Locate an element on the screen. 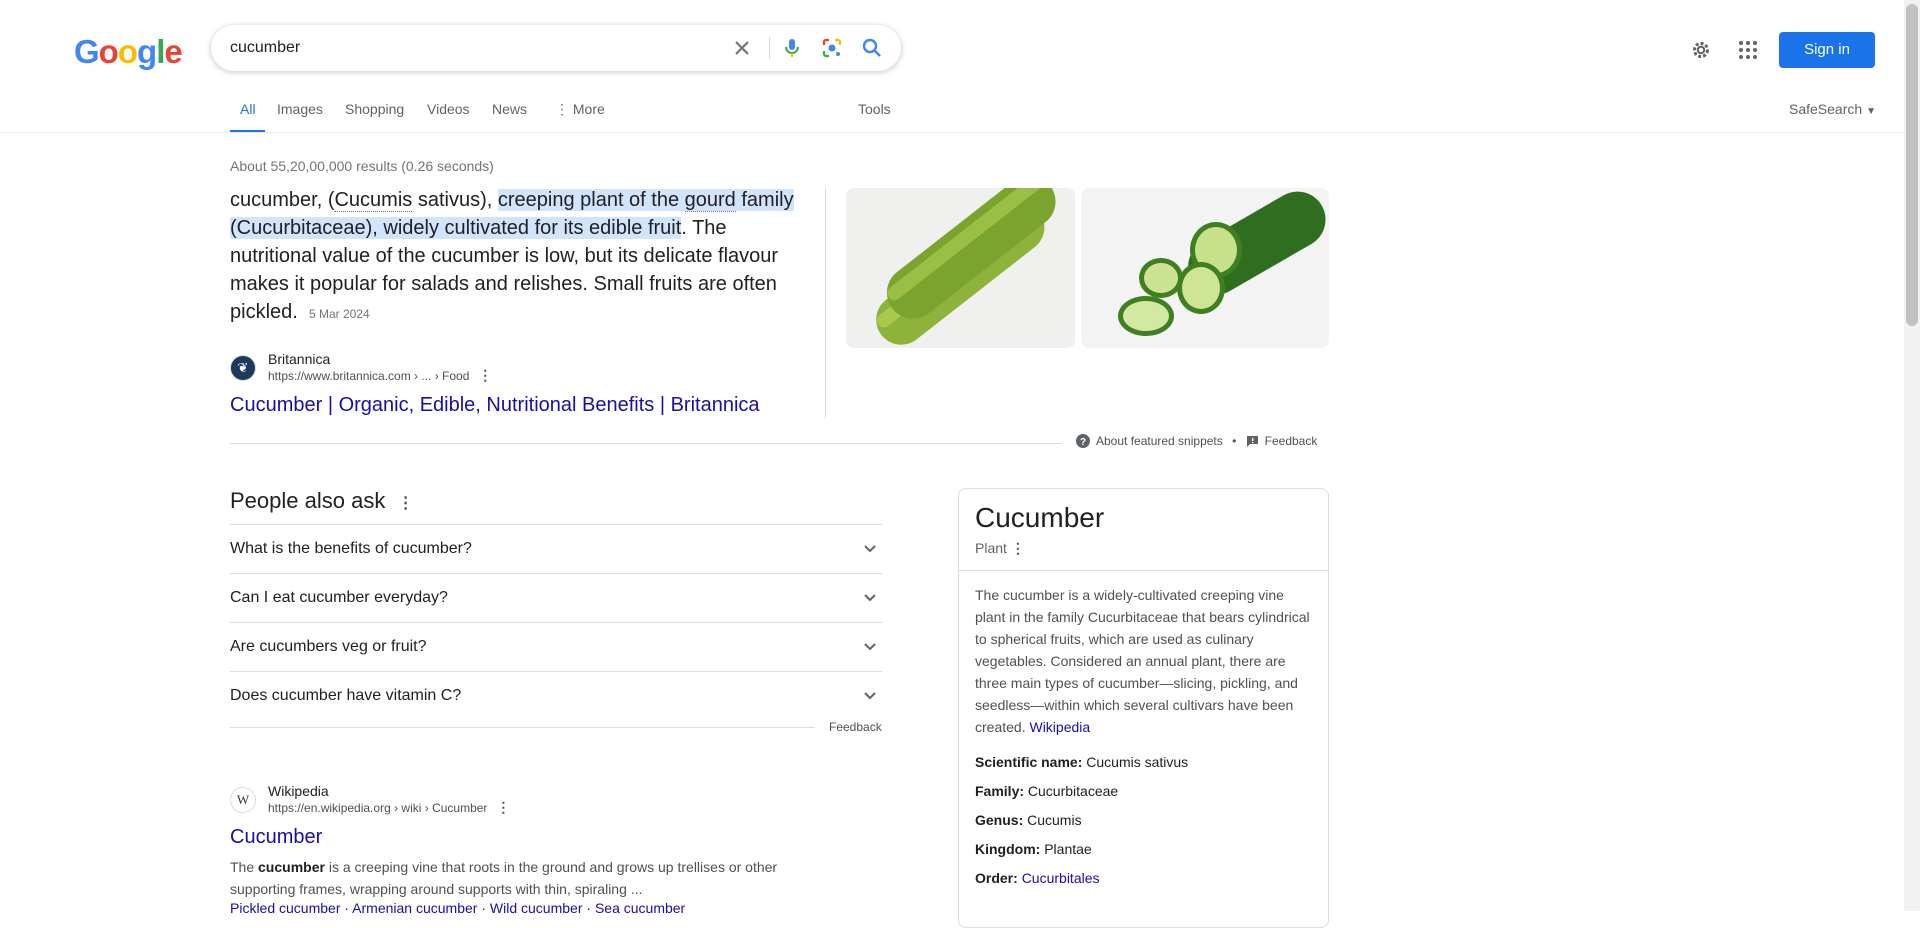  tab-news: News is located at coordinates (509, 109).